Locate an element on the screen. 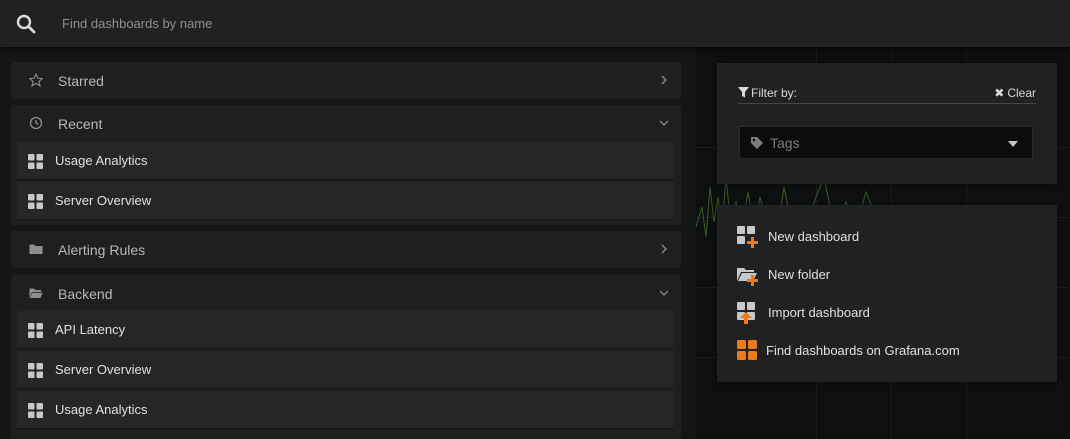 The image size is (1070, 439). clear-label: Clear is located at coordinates (1021, 93).